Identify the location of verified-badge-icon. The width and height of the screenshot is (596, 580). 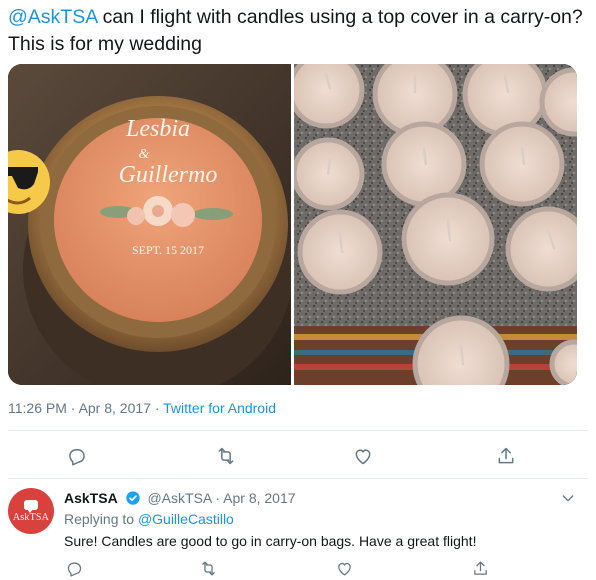
(132, 498).